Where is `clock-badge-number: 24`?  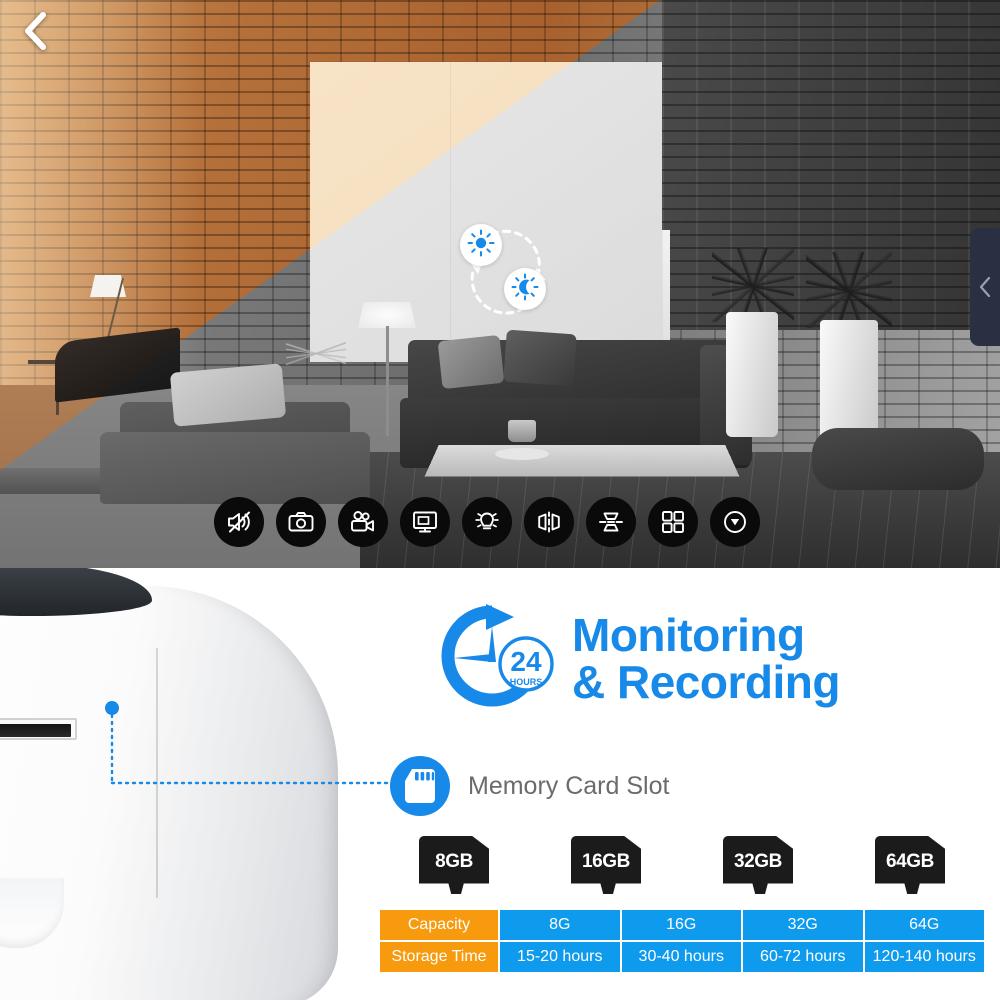
clock-badge-number: 24 is located at coordinates (526, 661).